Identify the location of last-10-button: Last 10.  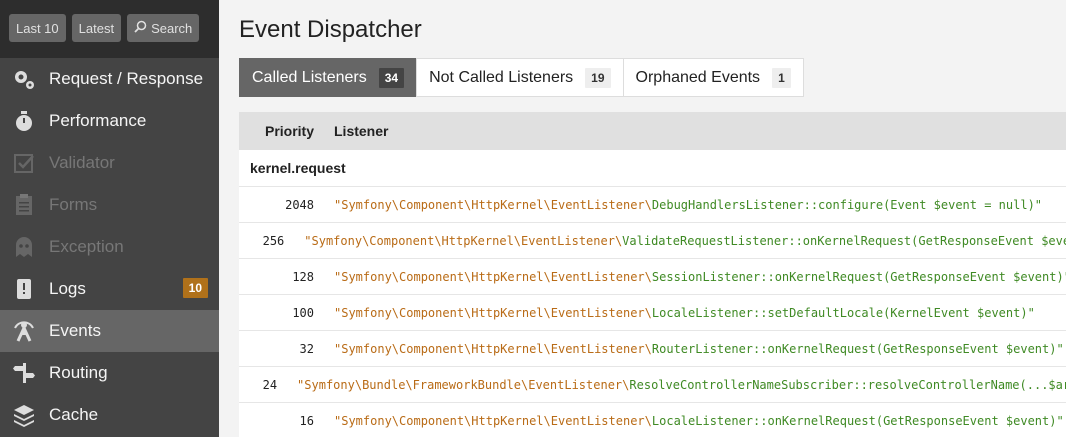
(37, 28).